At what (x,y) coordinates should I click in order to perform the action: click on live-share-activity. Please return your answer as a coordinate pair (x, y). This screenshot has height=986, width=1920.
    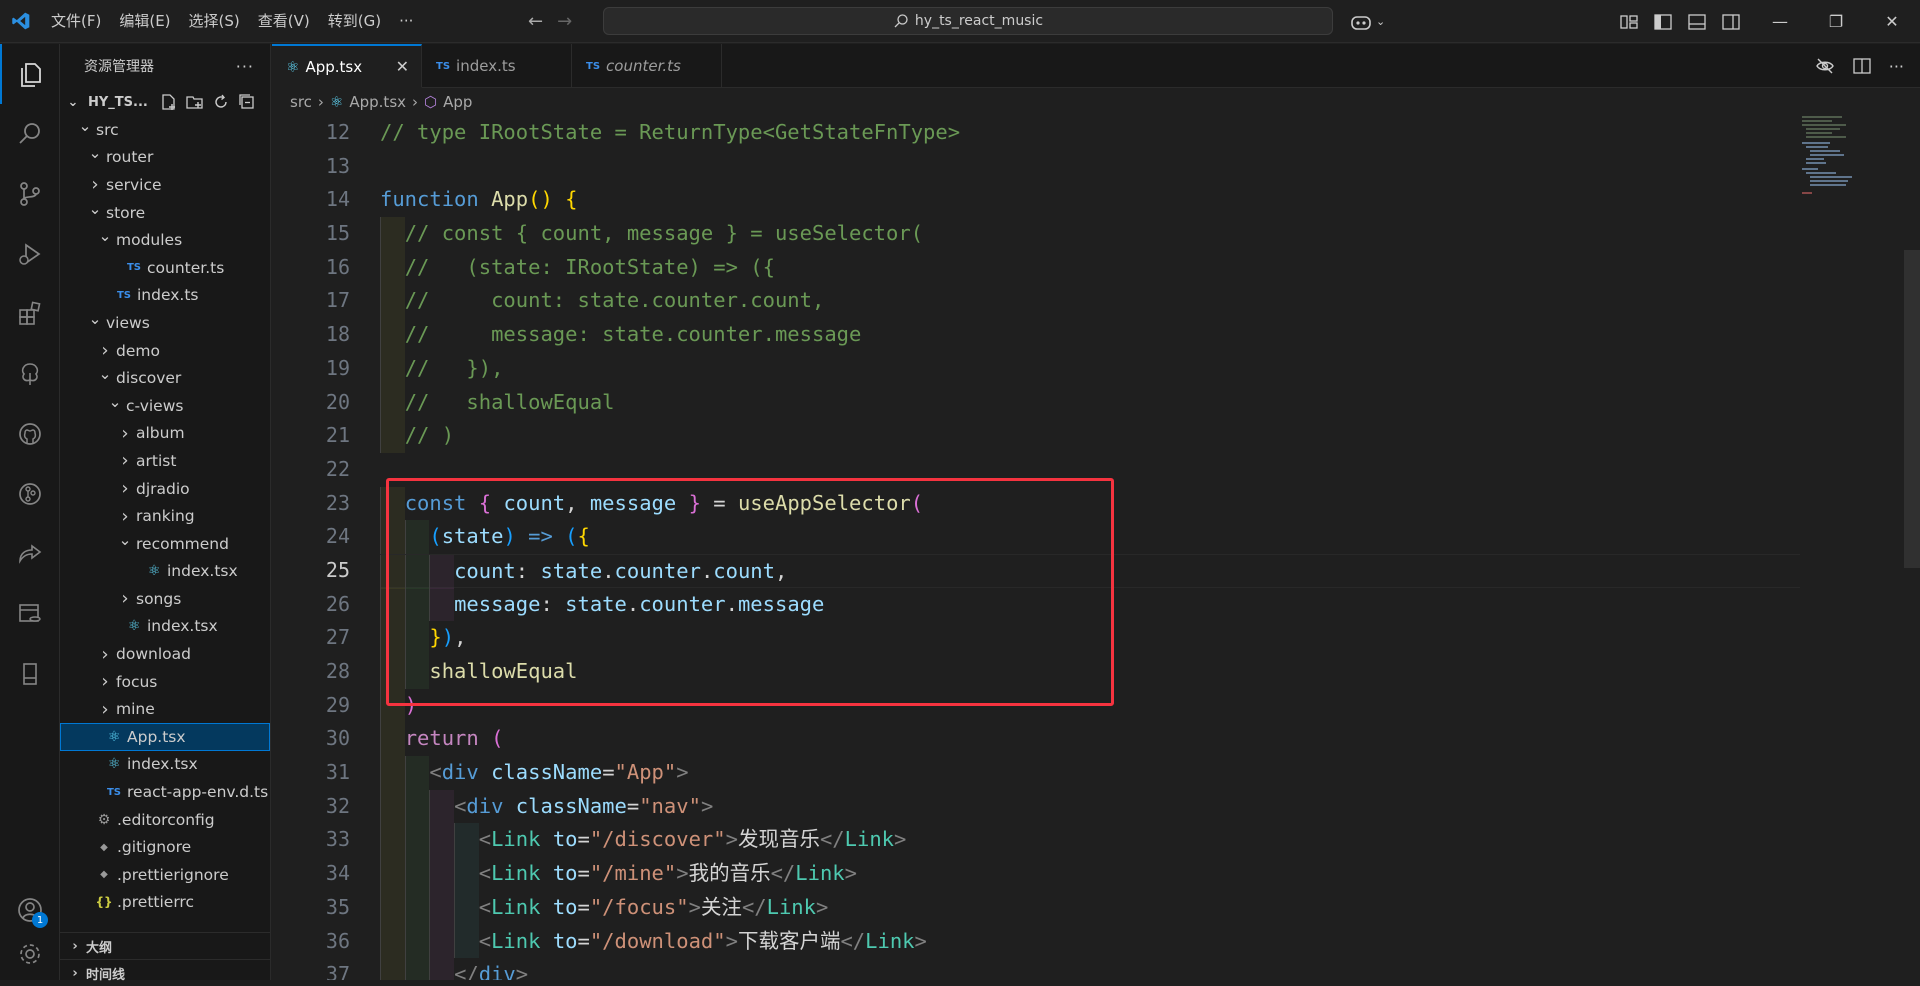
    Looking at the image, I should click on (30, 554).